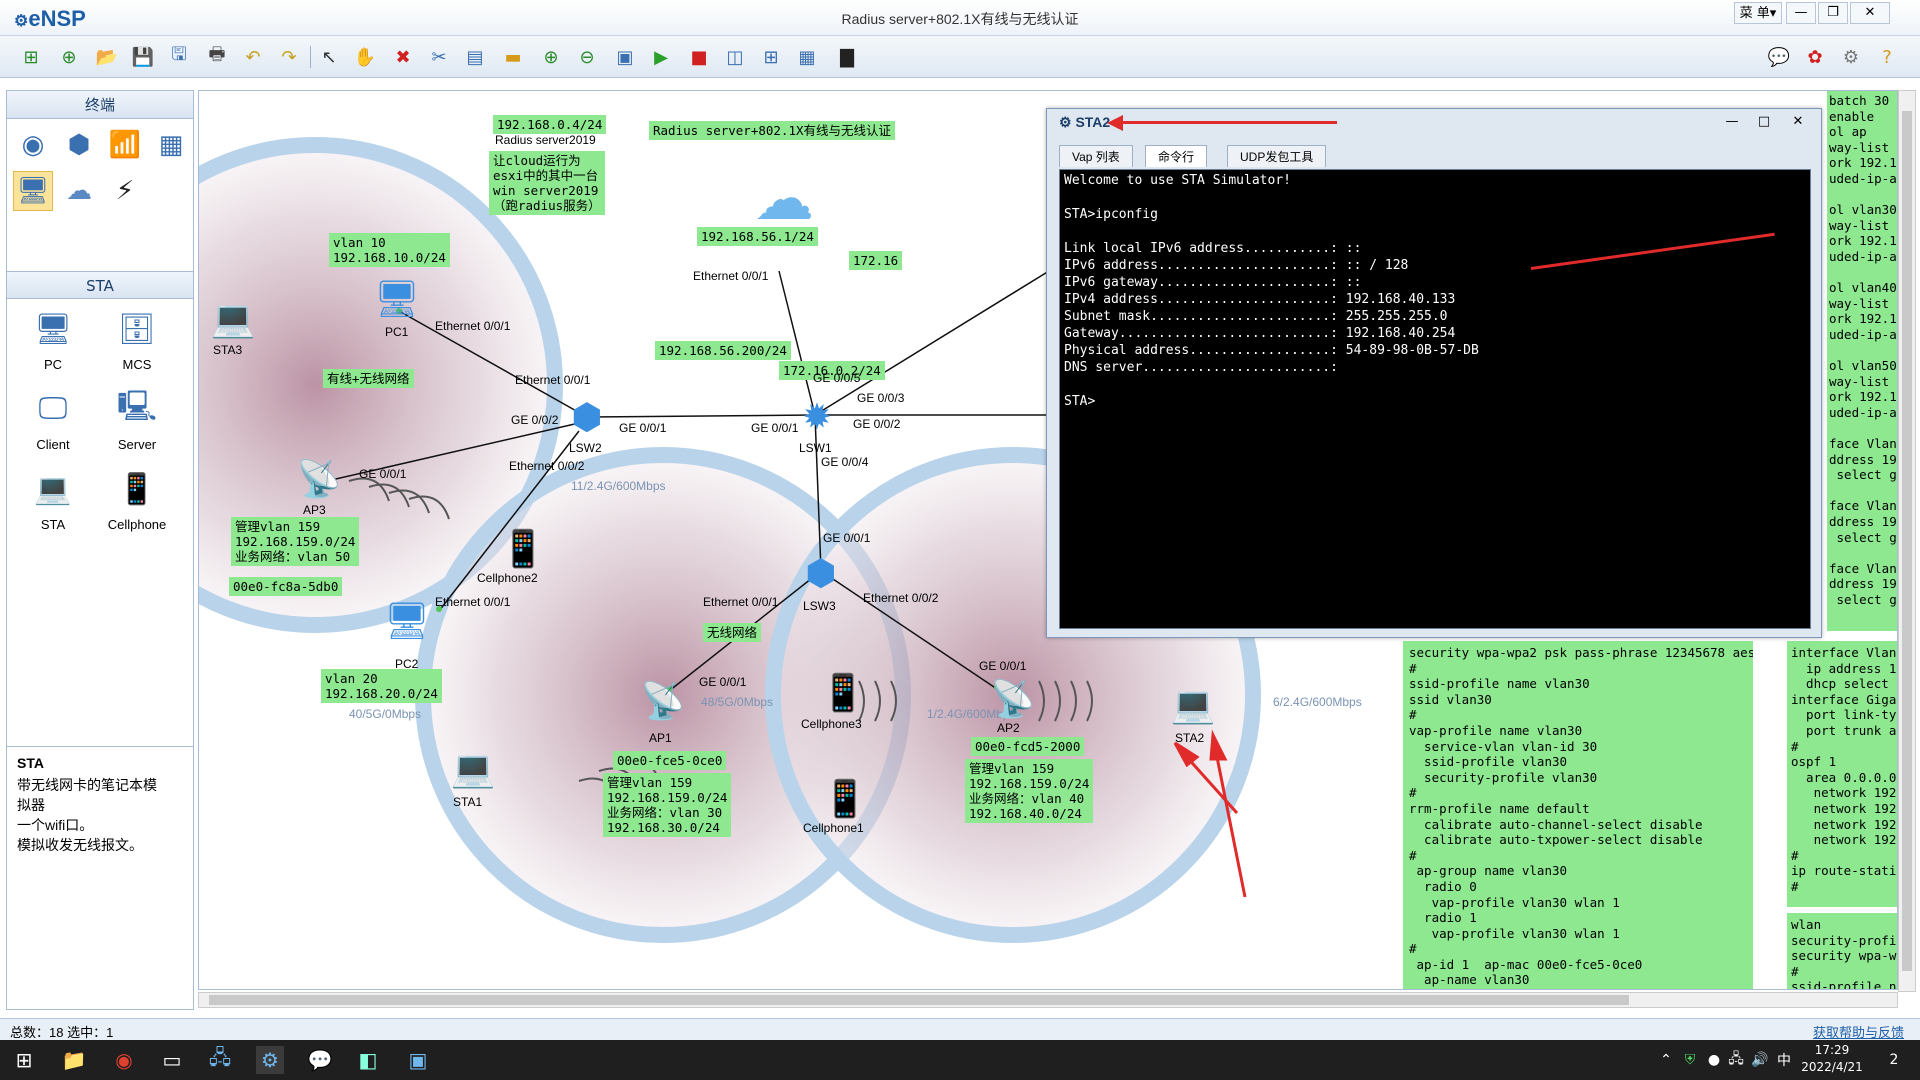 Image resolution: width=1920 pixels, height=1080 pixels. What do you see at coordinates (439, 57) in the screenshot?
I see `delete-link-icon: ✂` at bounding box center [439, 57].